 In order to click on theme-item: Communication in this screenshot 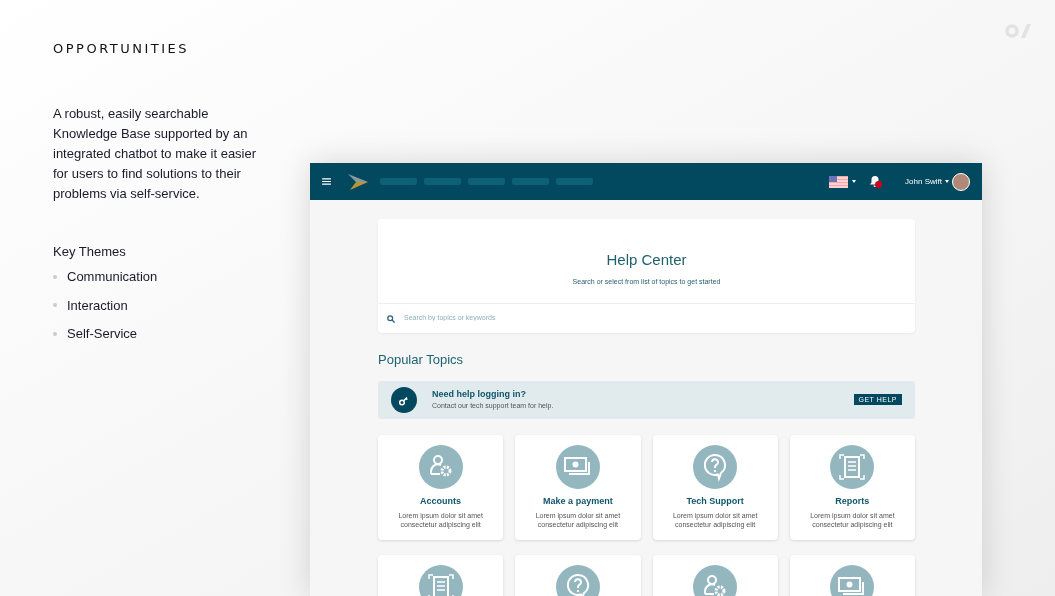, I will do `click(112, 277)`.